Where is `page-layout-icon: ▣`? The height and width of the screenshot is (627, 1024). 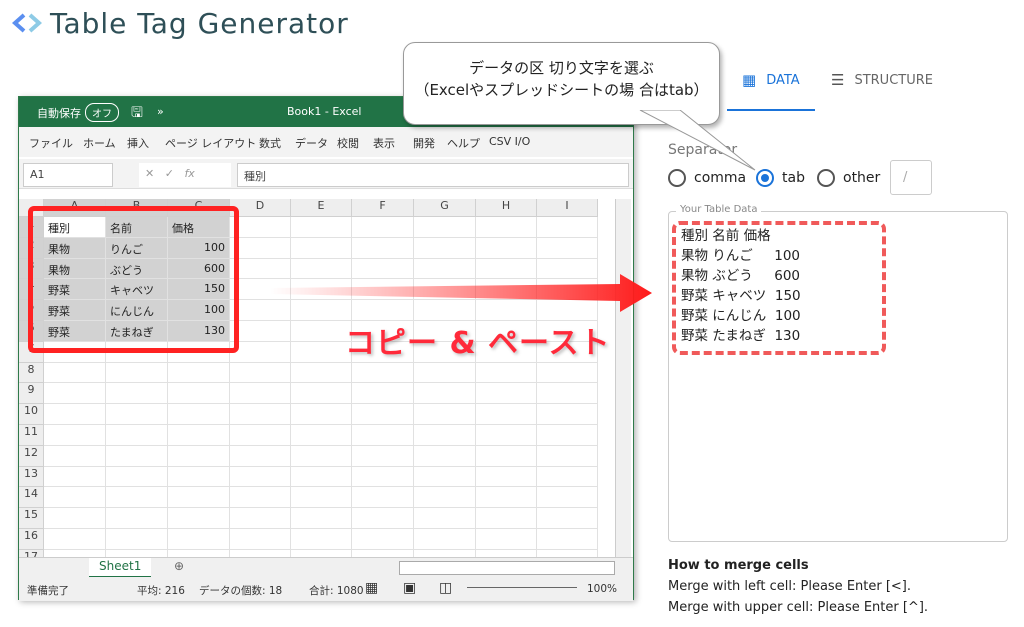 page-layout-icon: ▣ is located at coordinates (409, 588).